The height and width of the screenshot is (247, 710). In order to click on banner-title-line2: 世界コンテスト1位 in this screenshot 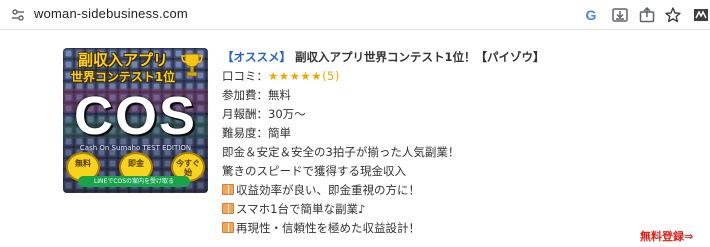, I will do `click(123, 77)`.